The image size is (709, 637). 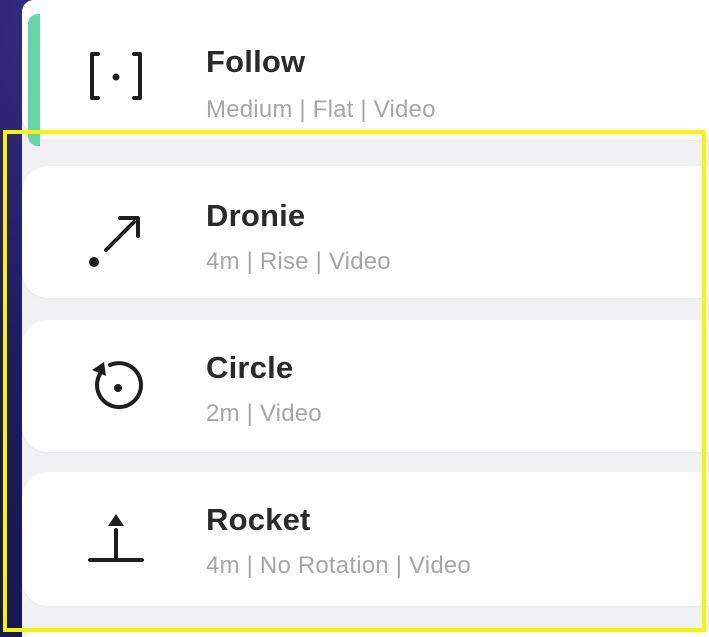 I want to click on rocket-up-icon, so click(x=116, y=542).